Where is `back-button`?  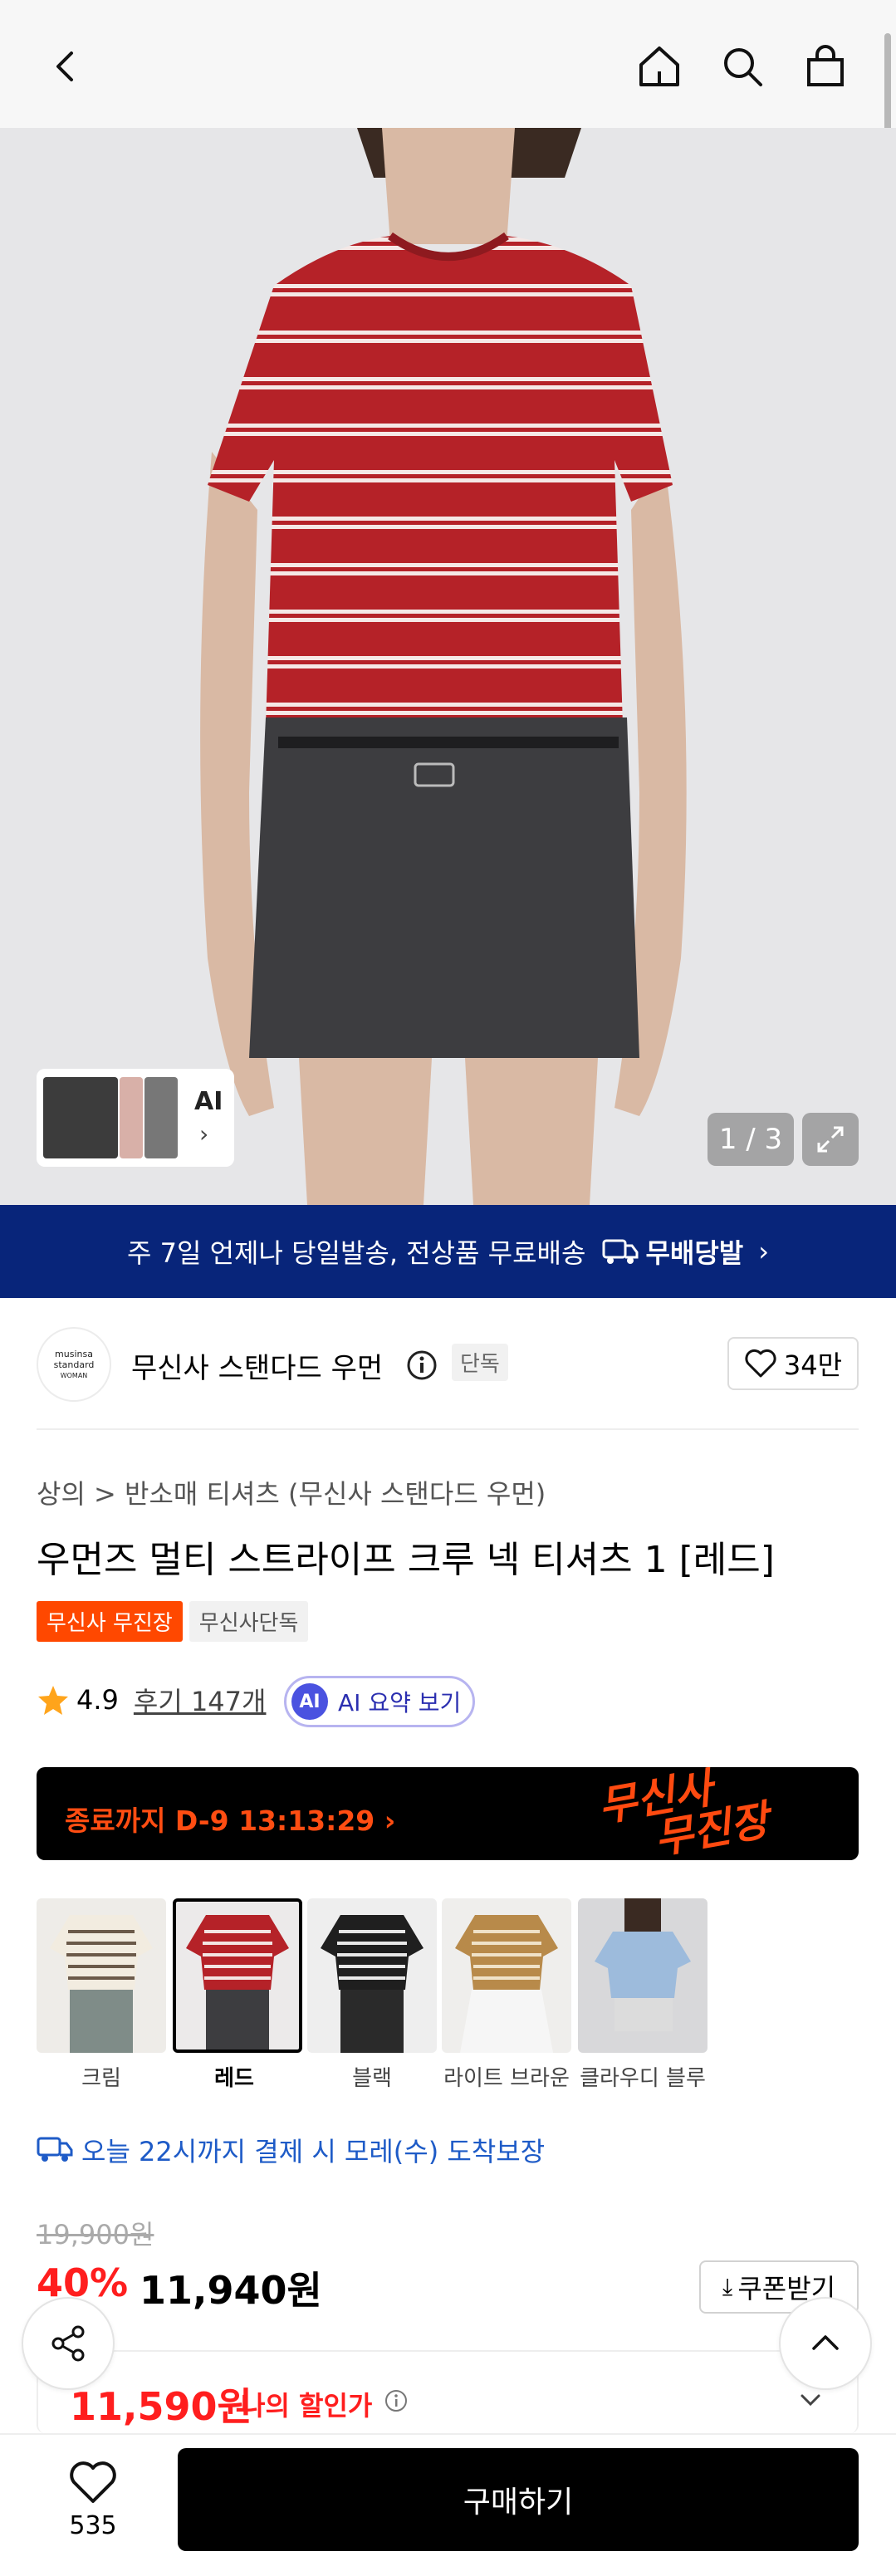 back-button is located at coordinates (66, 67).